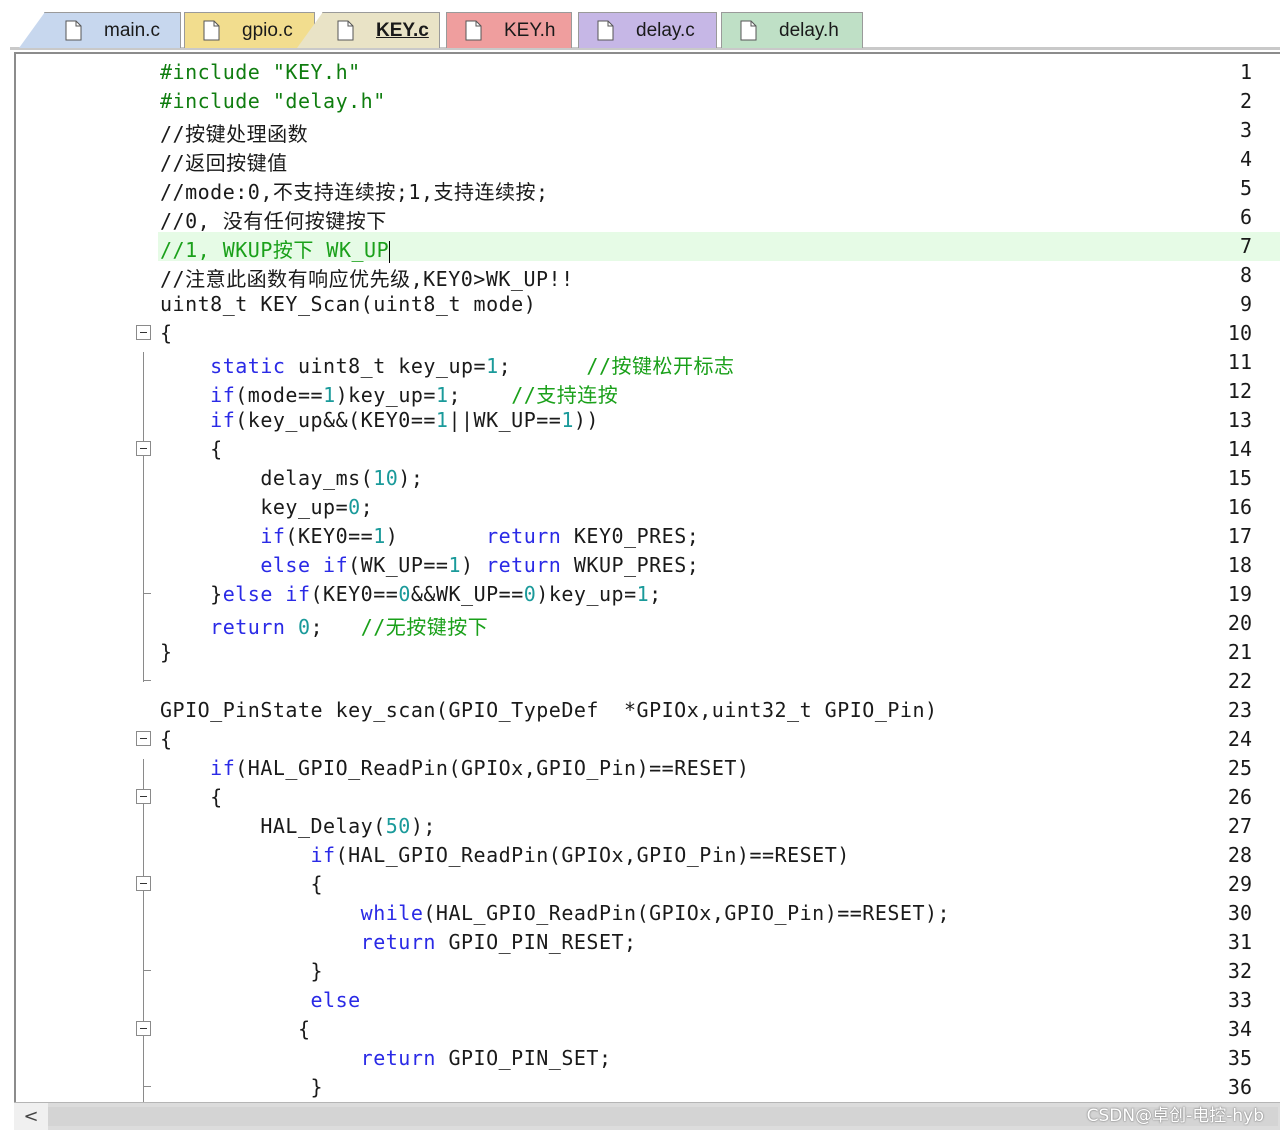 The image size is (1280, 1134). I want to click on code-line: 10 {, so click(648, 333).